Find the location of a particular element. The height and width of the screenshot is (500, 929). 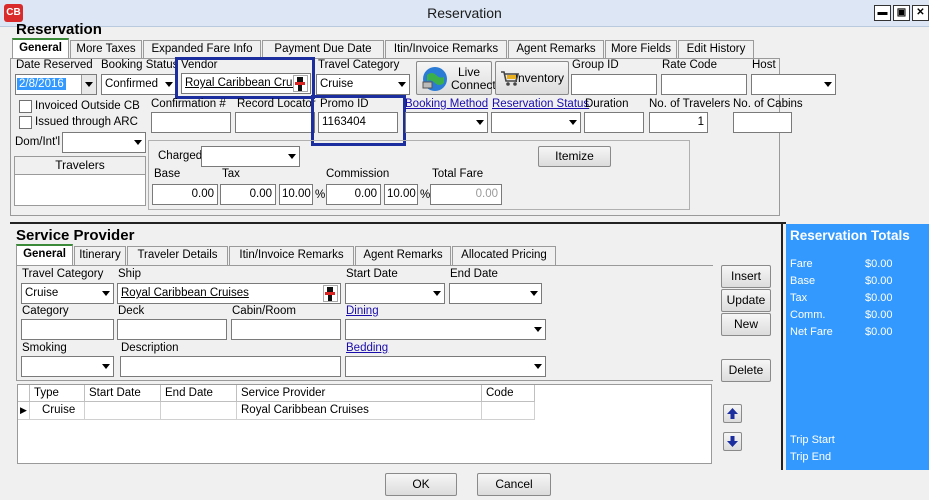

commission-value: 0.00 is located at coordinates (365, 194).